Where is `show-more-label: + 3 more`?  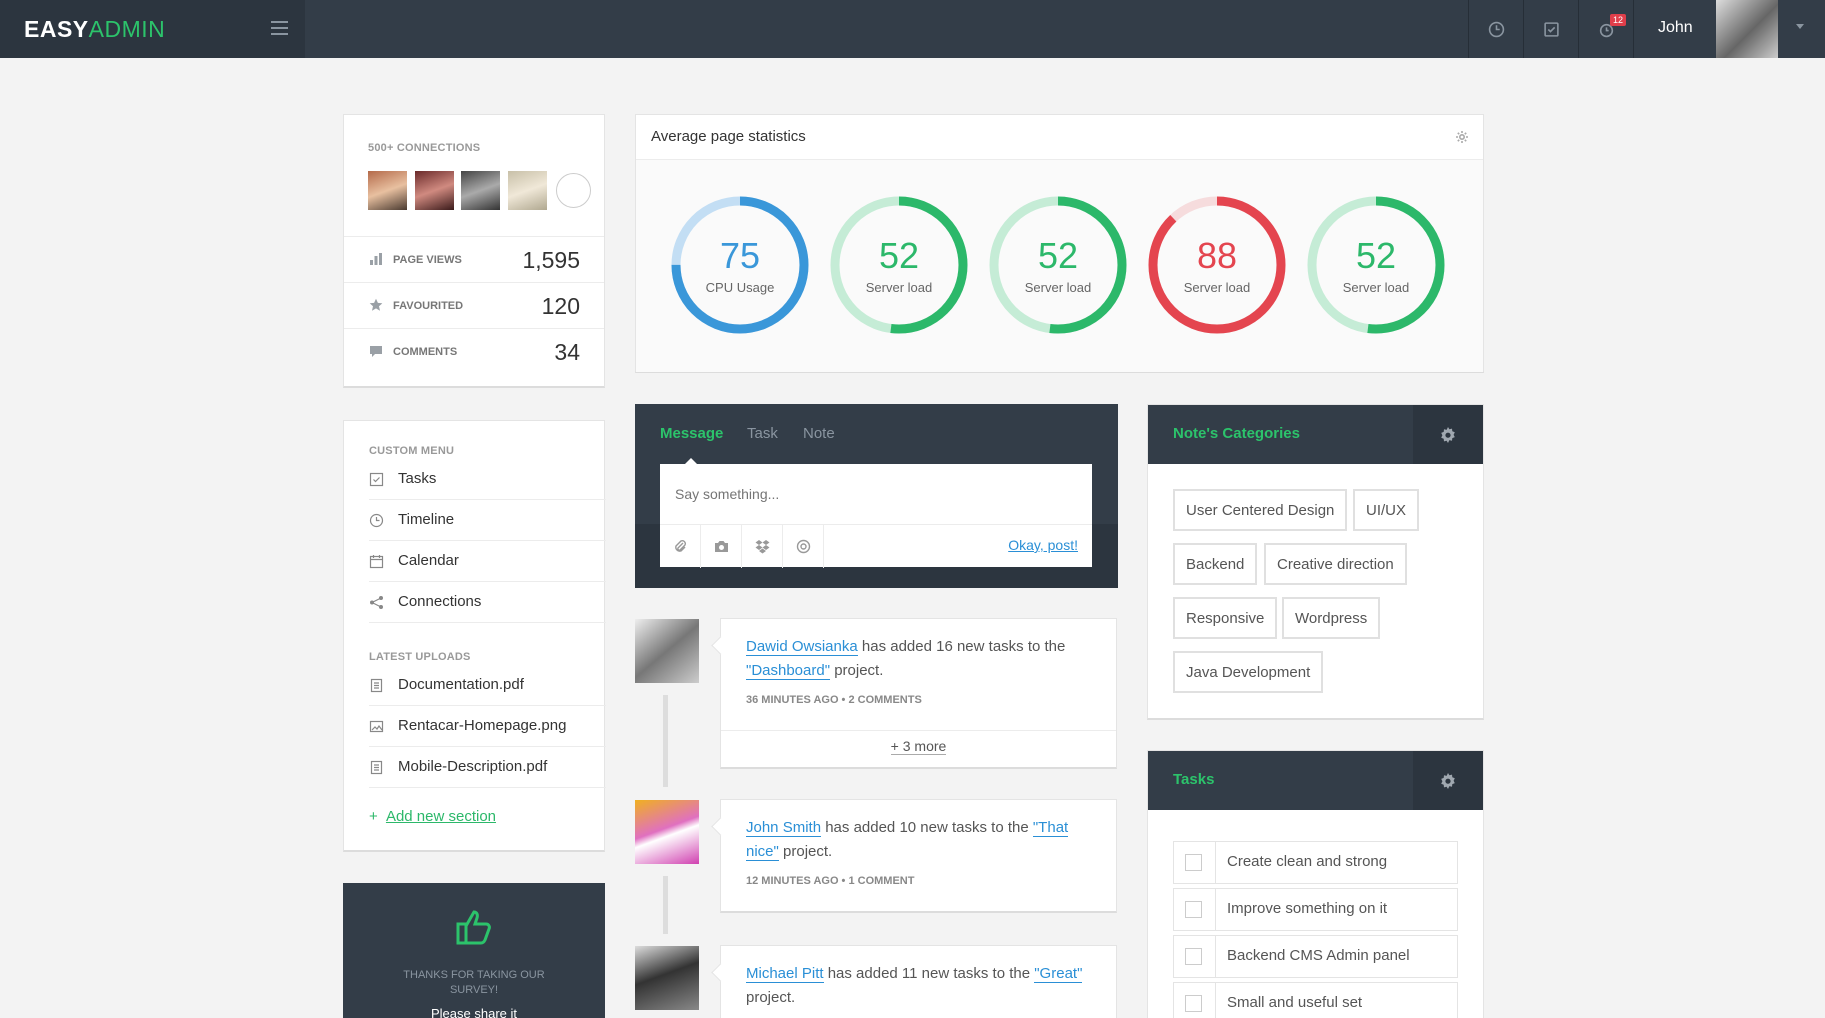
show-more-label: + 3 more is located at coordinates (918, 746).